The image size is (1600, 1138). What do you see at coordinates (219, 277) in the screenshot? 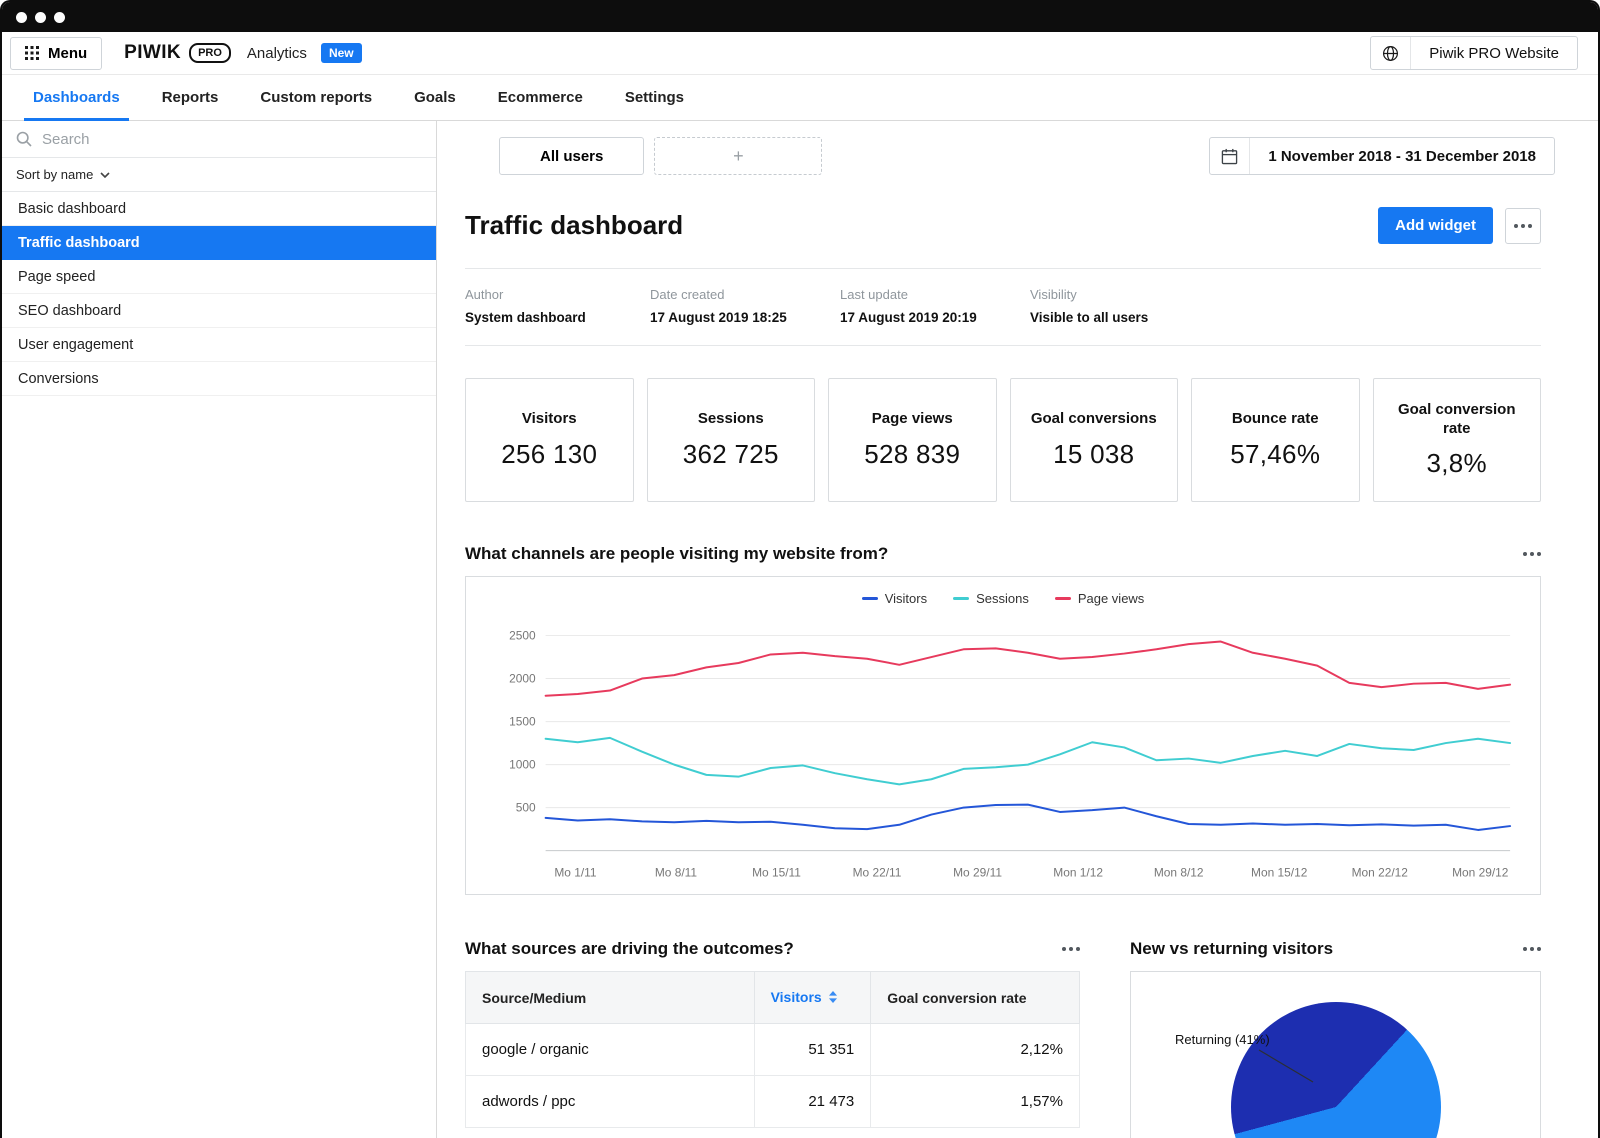
I see `sidebar-item-page-speed: Page speed` at bounding box center [219, 277].